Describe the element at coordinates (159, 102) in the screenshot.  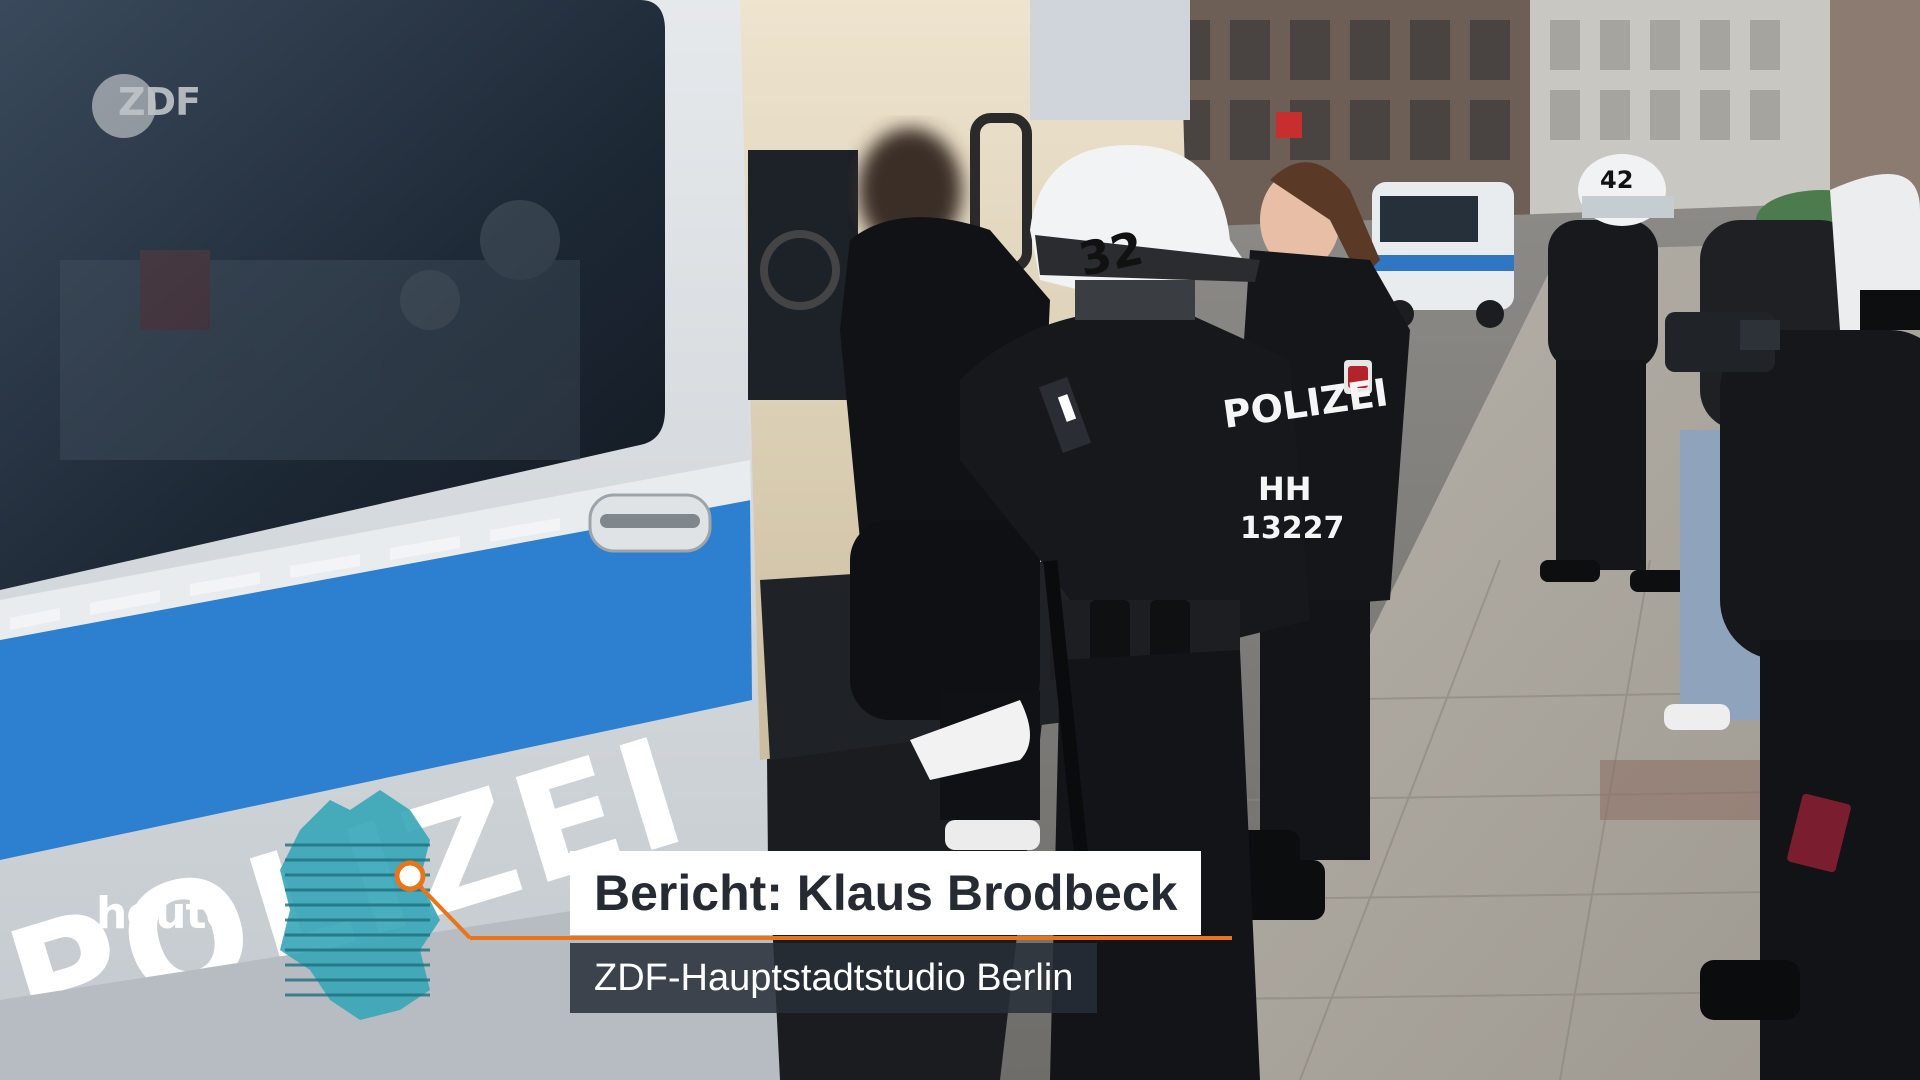
I see `zdf-logo-text: ZDF` at that location.